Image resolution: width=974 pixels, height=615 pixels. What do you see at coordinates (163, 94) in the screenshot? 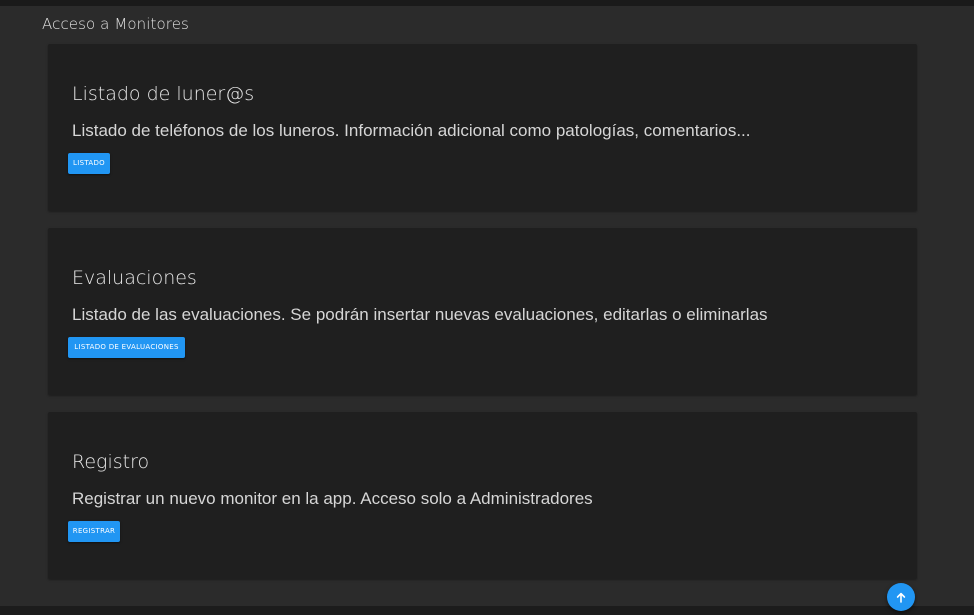
I see `card-title: Listado de luner@s` at bounding box center [163, 94].